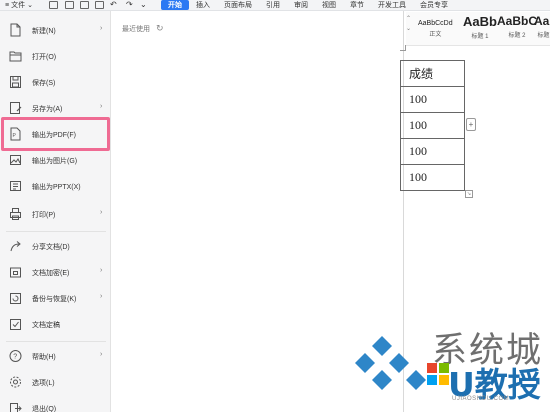 The image size is (550, 412). Describe the element at coordinates (15, 246) in the screenshot. I see `share-icon` at that location.